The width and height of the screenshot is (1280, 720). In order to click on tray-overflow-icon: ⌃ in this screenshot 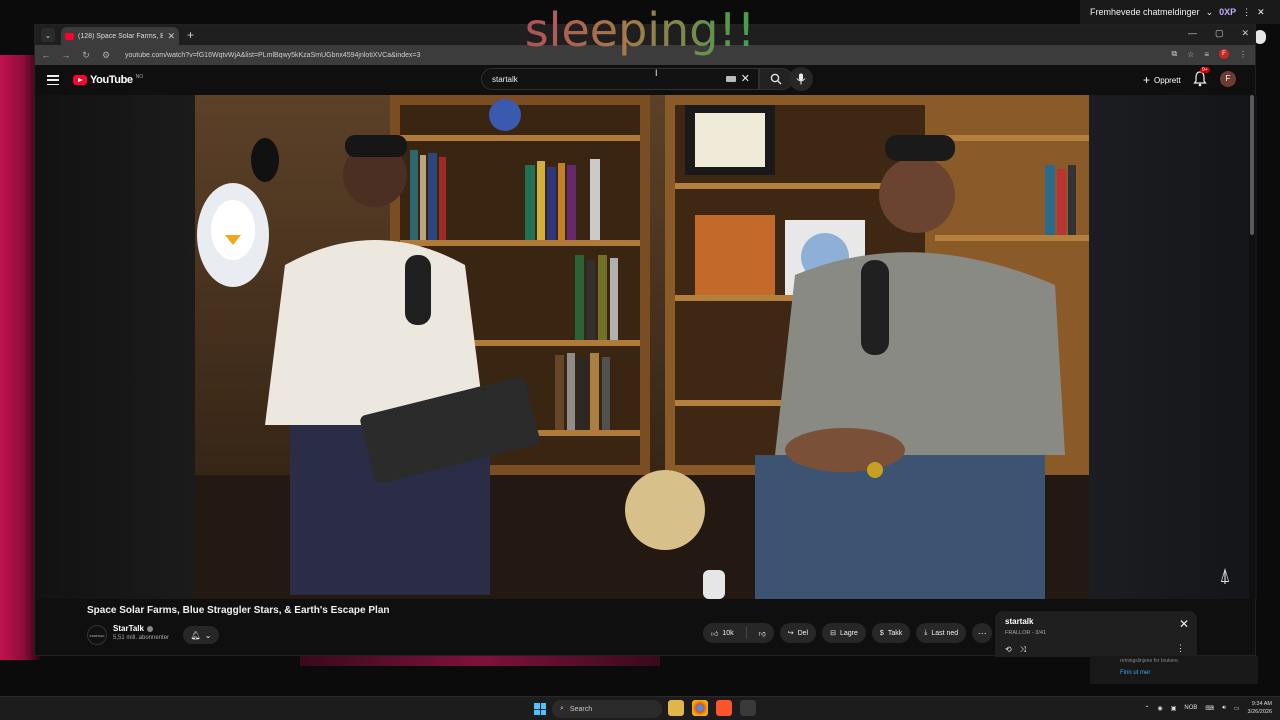, I will do `click(1146, 708)`.